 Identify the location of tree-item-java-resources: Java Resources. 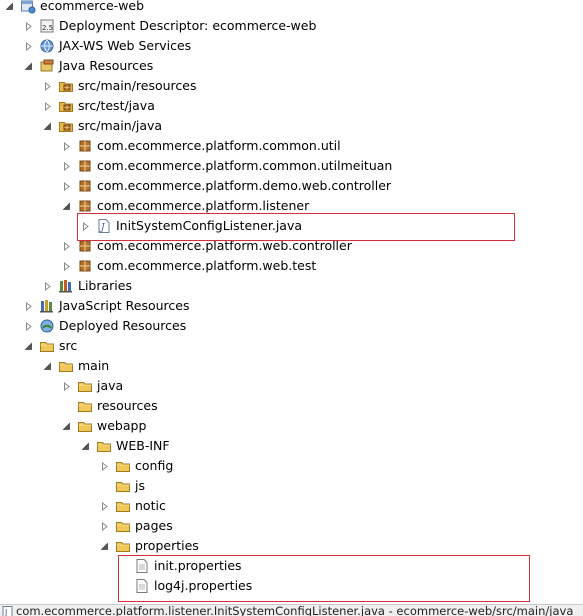
(87, 66).